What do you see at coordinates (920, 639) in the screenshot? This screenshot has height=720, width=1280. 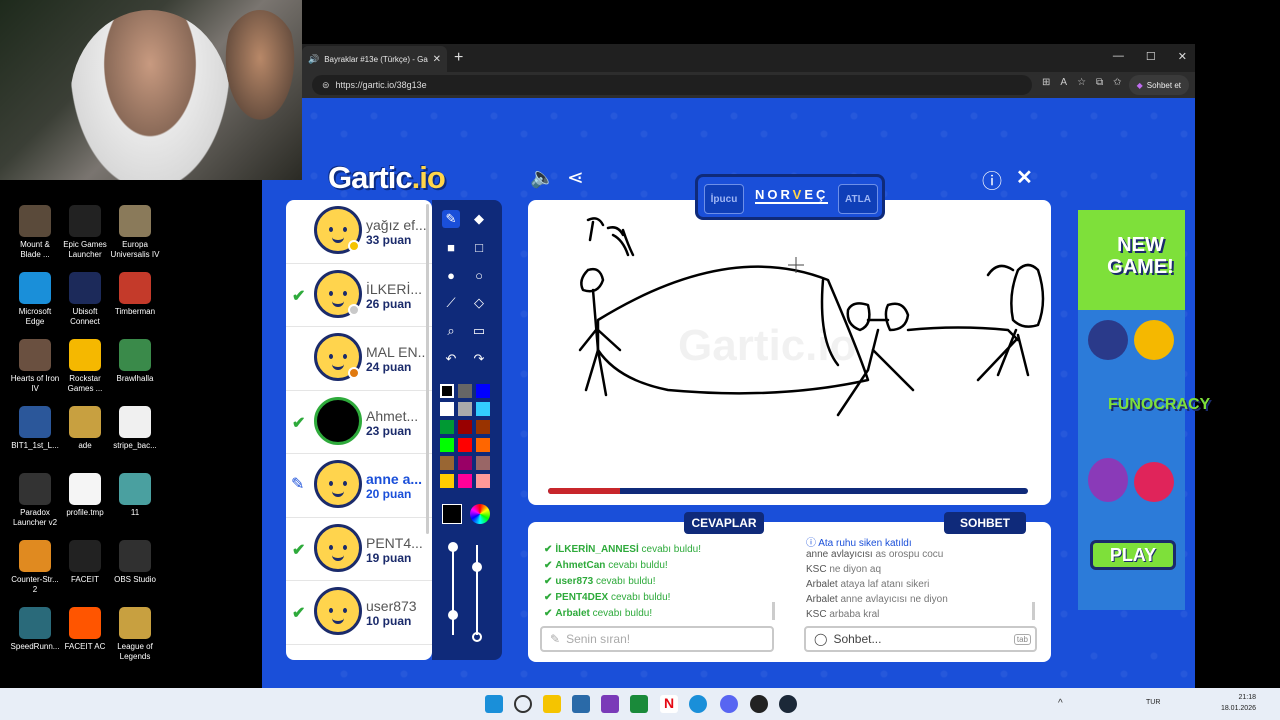 I see `chat-input: ◯ Sohbet... tab` at bounding box center [920, 639].